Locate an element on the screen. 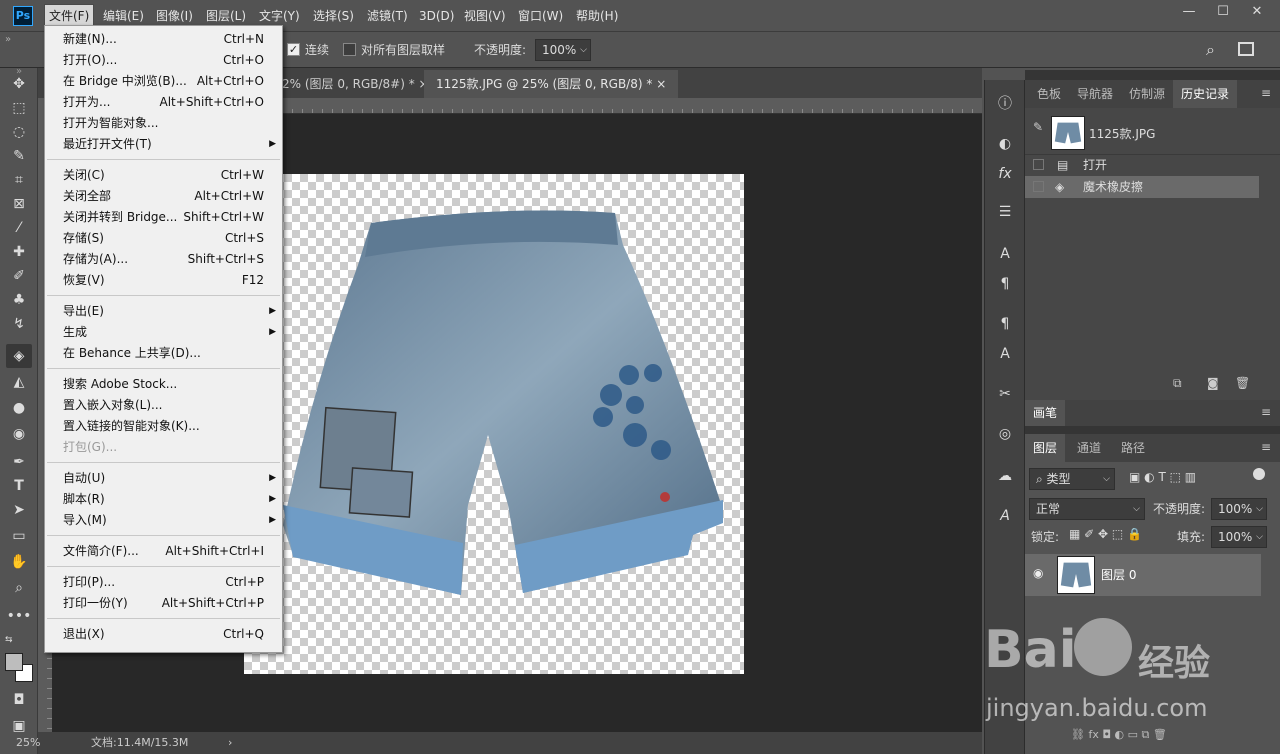 The image size is (1280, 754). info-icon: ⓘ is located at coordinates (1005, 104).